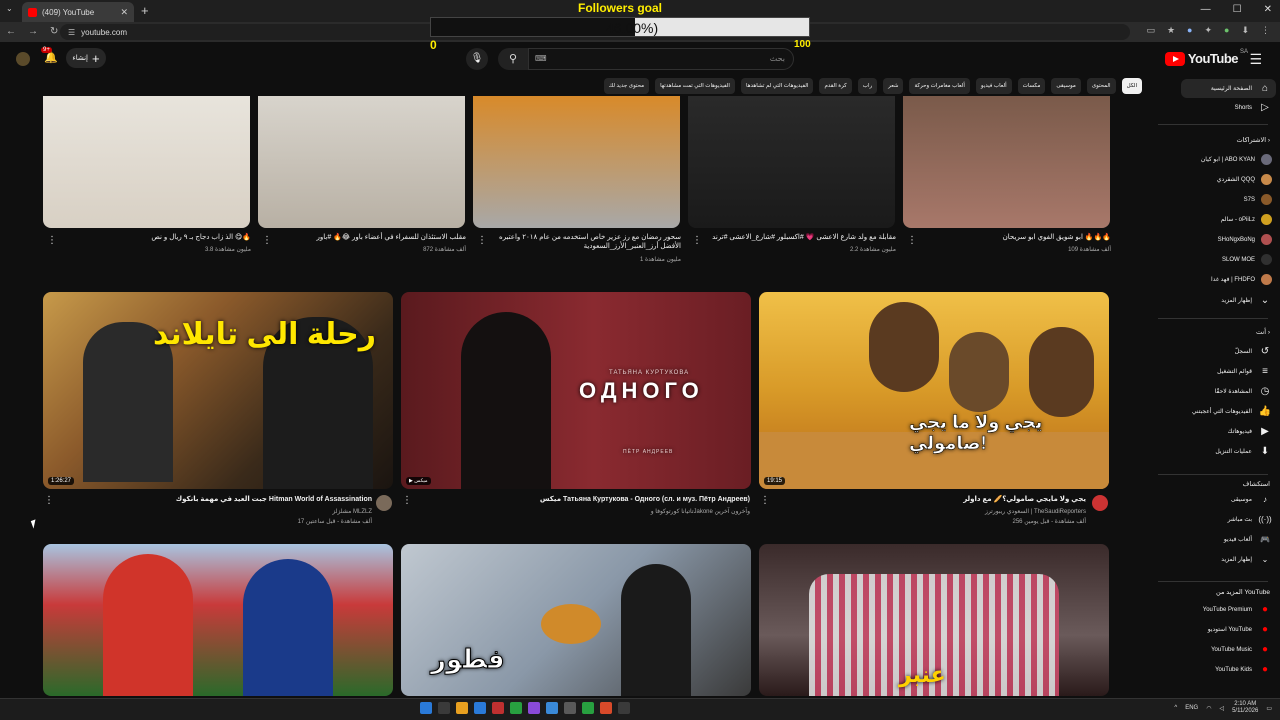 Image resolution: width=1280 pixels, height=720 pixels. What do you see at coordinates (154, 237) in the screenshot?
I see `video-title: الذ زاب دجاج بـ ٩ ريال و نص 😋🔥` at bounding box center [154, 237].